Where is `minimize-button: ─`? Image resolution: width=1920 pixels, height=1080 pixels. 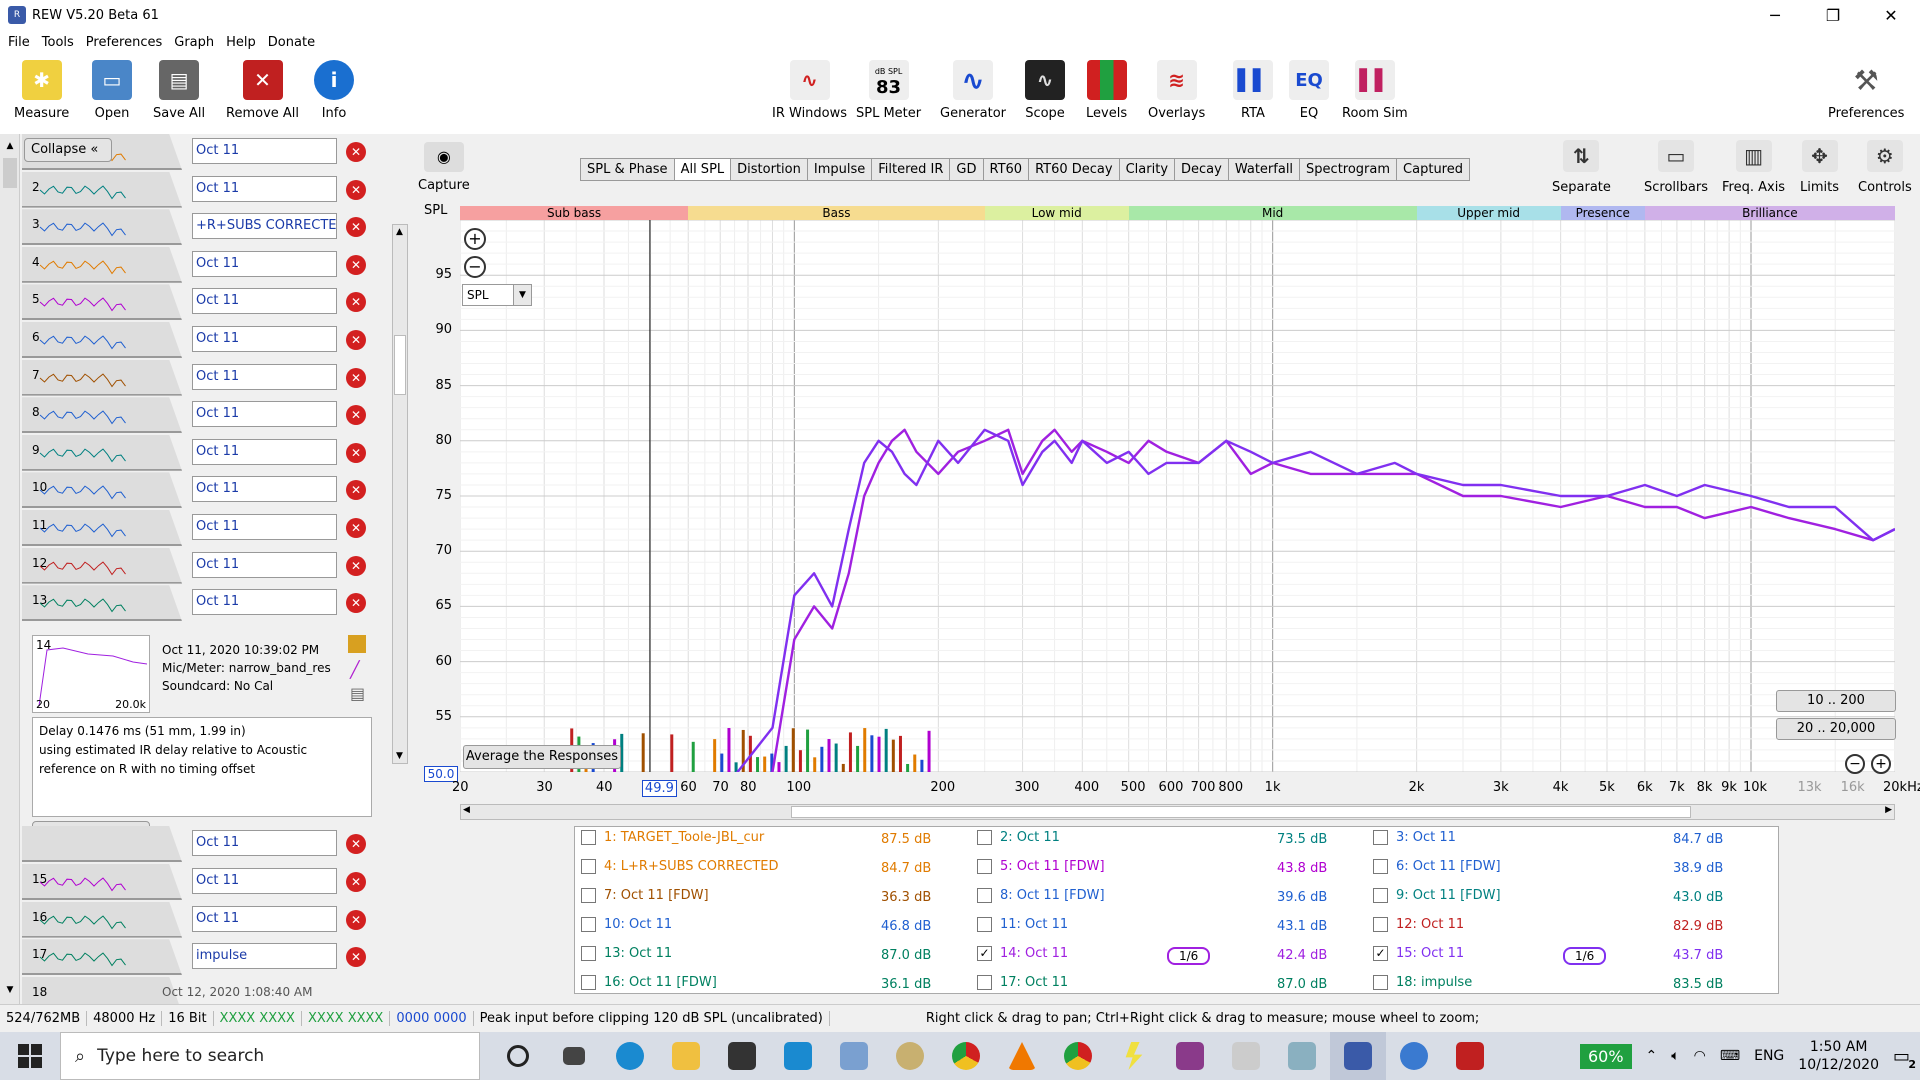 minimize-button: ─ is located at coordinates (1775, 15).